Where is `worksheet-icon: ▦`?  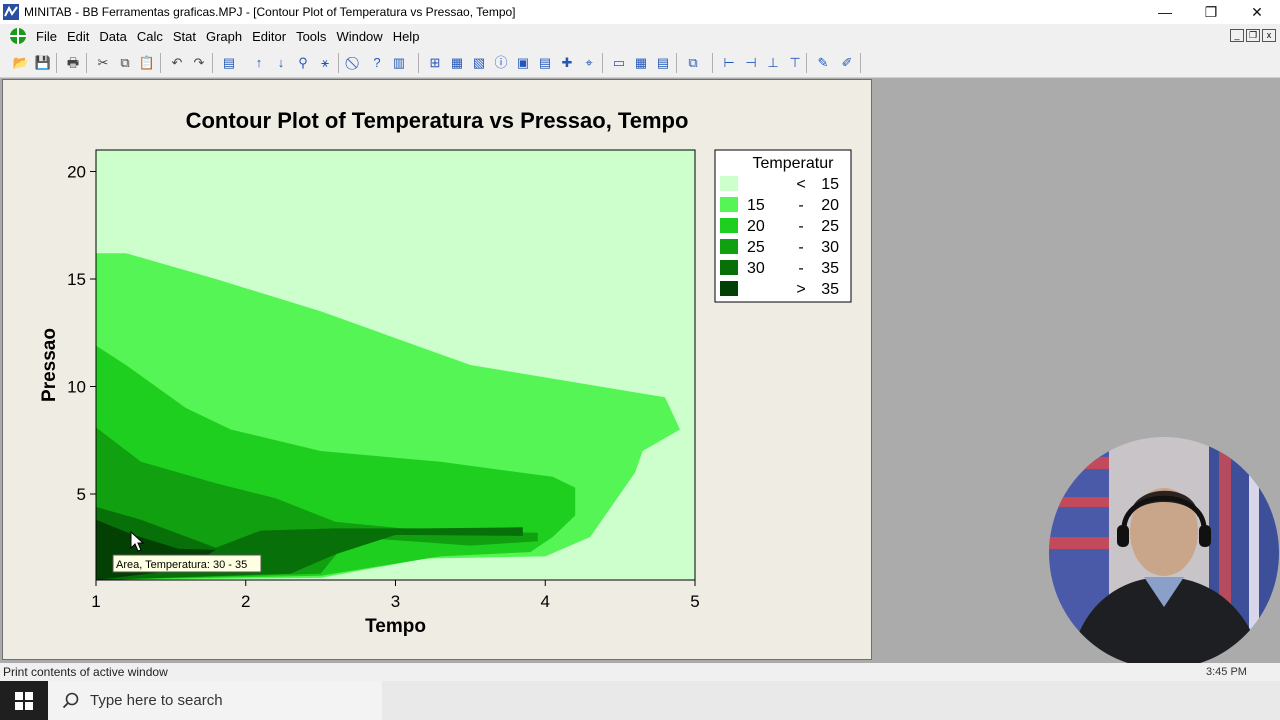 worksheet-icon: ▦ is located at coordinates (457, 63).